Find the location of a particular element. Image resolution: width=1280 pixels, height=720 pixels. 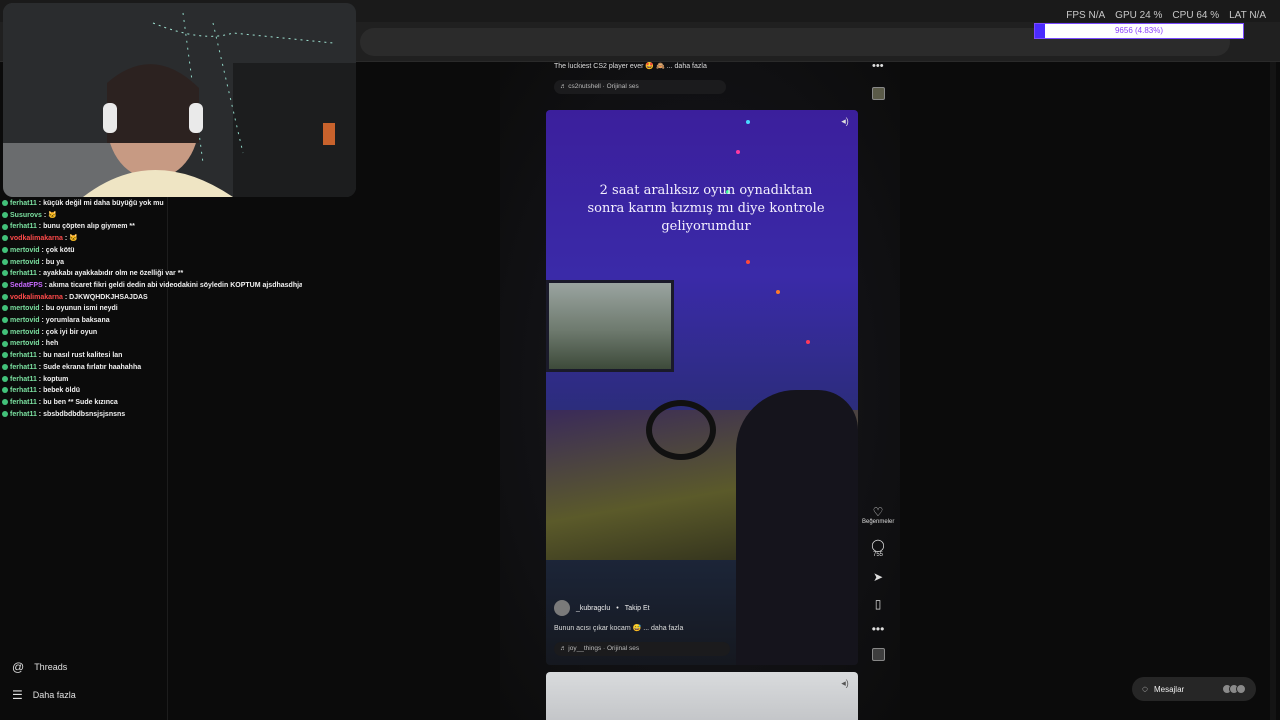

messenger-icon: ◌ is located at coordinates (1145, 689).